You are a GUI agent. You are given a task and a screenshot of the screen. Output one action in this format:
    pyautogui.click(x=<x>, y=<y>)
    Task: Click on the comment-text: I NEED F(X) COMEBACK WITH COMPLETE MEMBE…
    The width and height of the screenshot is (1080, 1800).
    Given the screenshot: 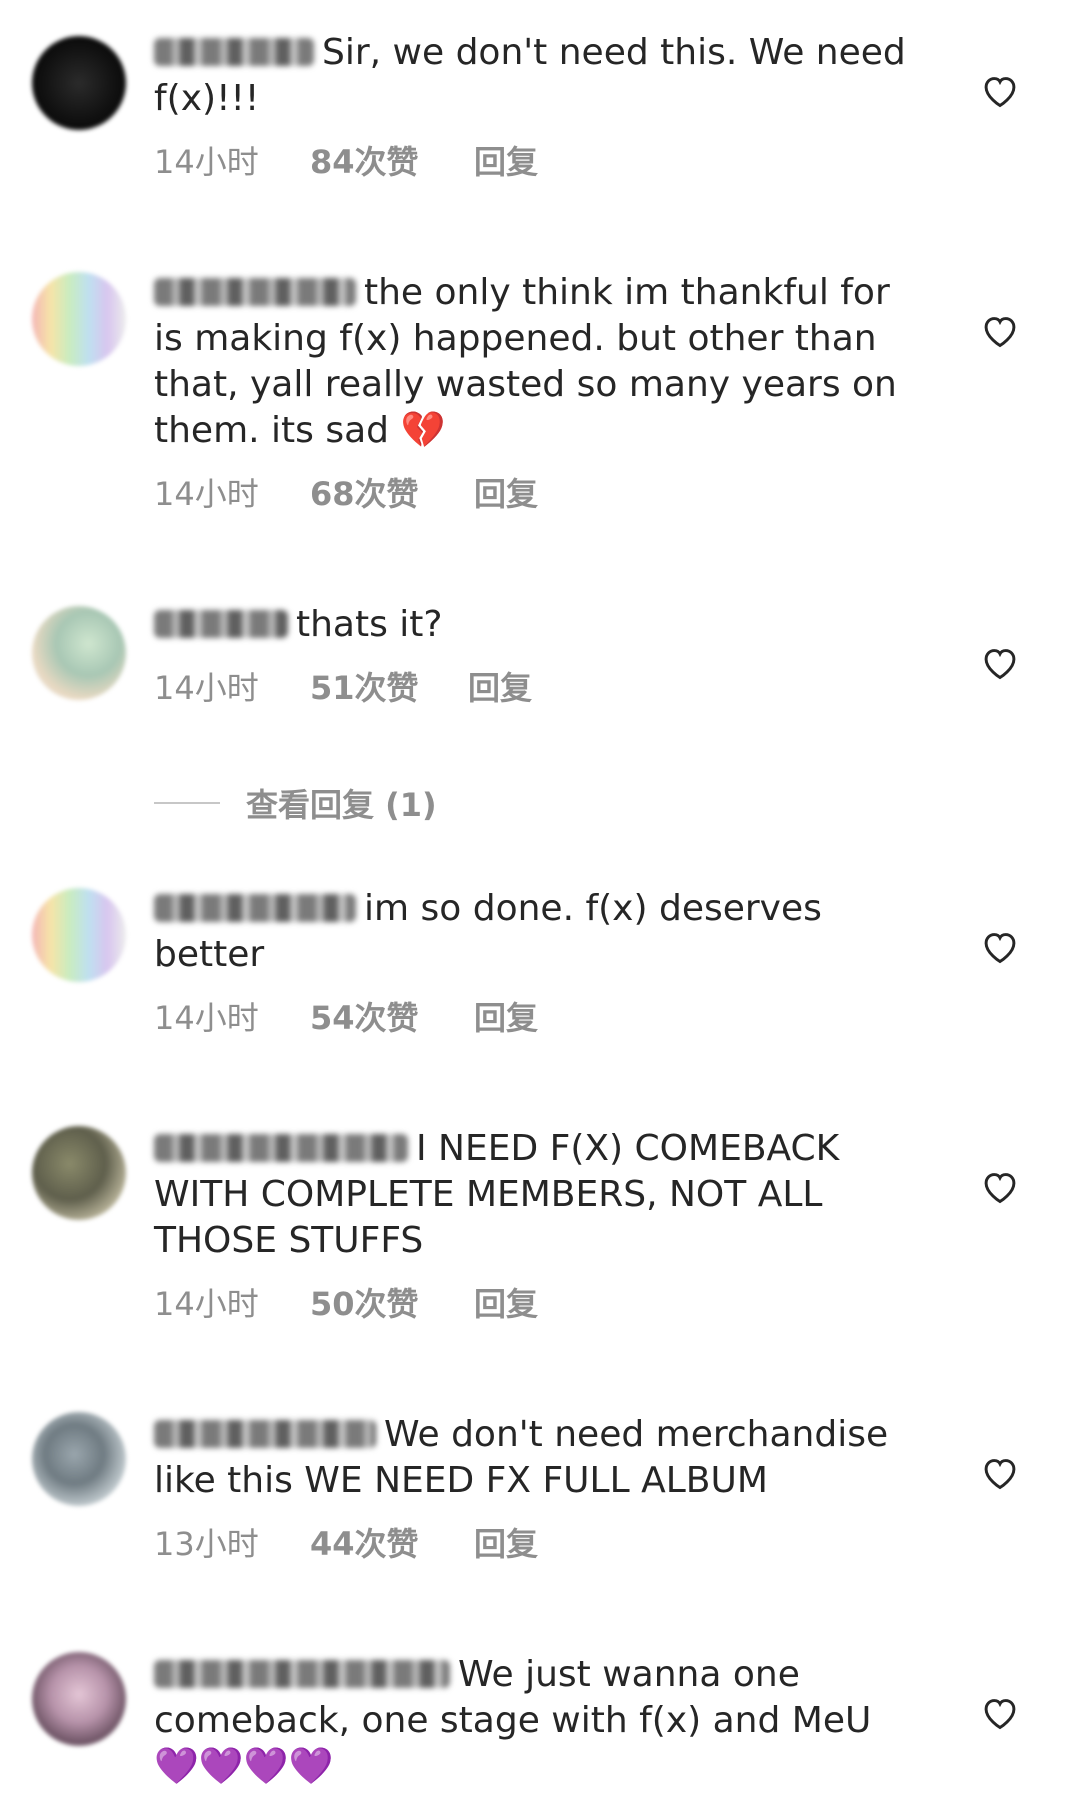 What is the action you would take?
    pyautogui.click(x=539, y=1195)
    